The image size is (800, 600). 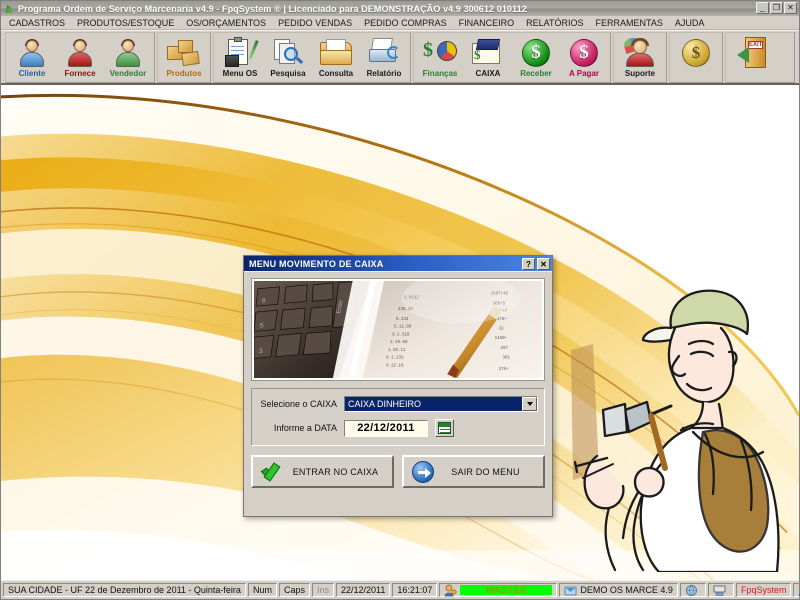 What do you see at coordinates (558, 23) in the screenshot?
I see `menu-item-relatorios: RELATÓRIOS` at bounding box center [558, 23].